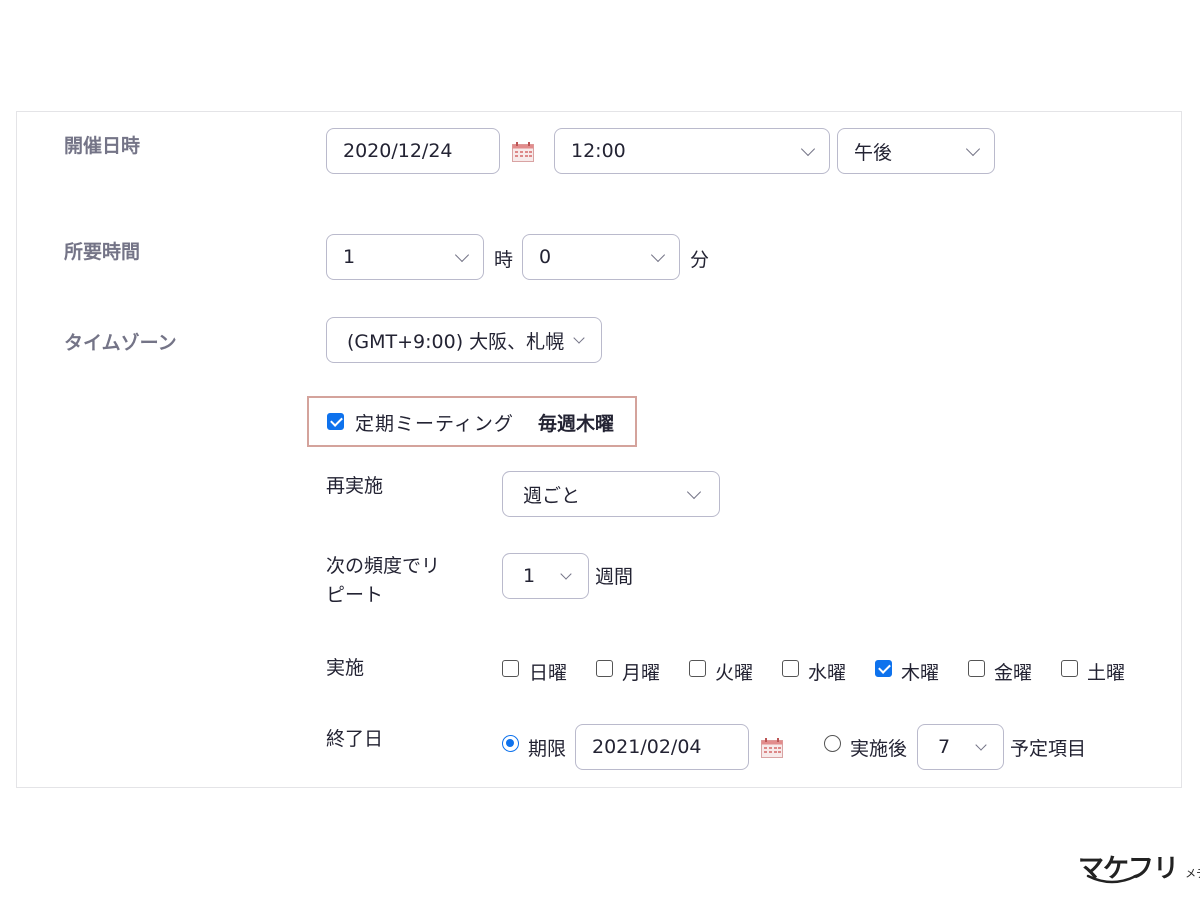 This screenshot has height=900, width=1200. I want to click on repeat-every-label-line1: 次の頻度でリ, so click(383, 566).